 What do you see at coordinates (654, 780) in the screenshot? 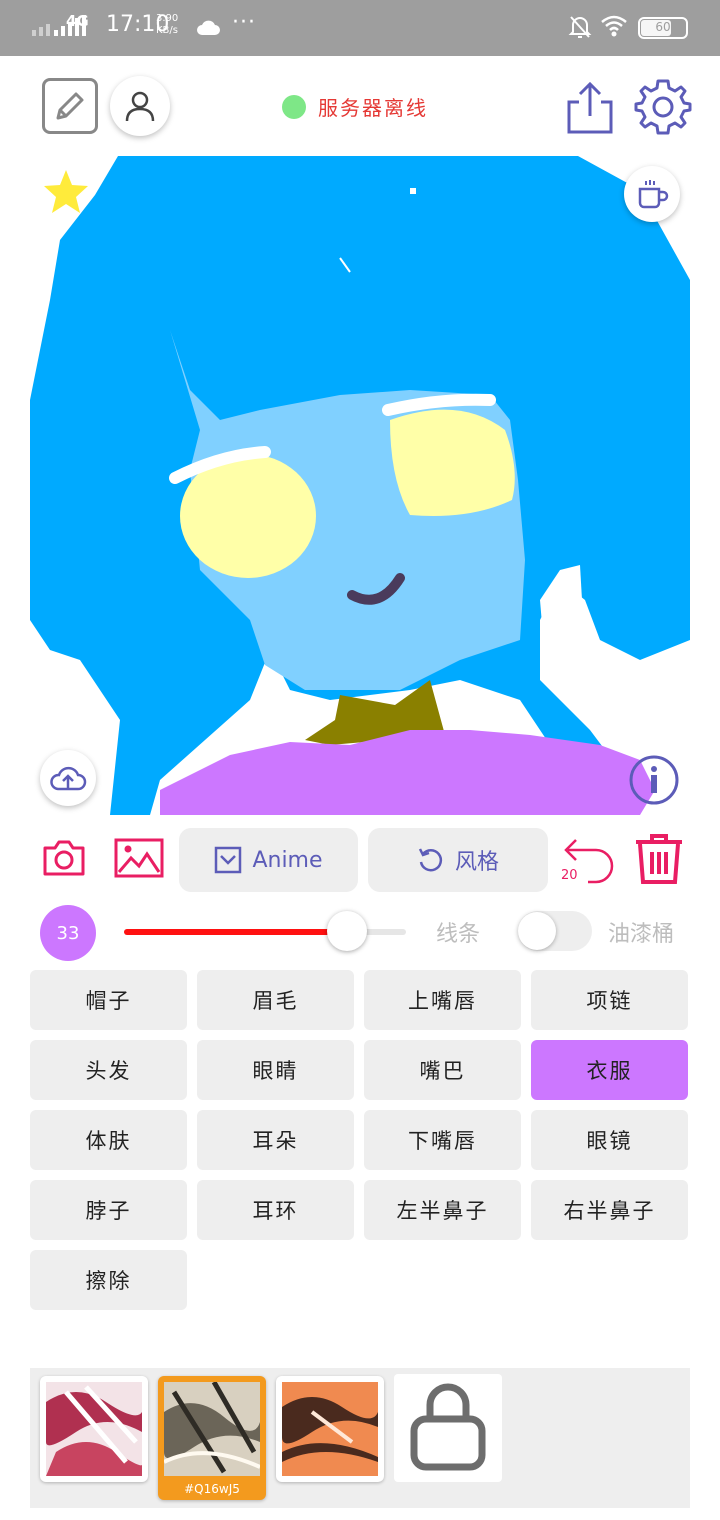
I see `info-icon` at bounding box center [654, 780].